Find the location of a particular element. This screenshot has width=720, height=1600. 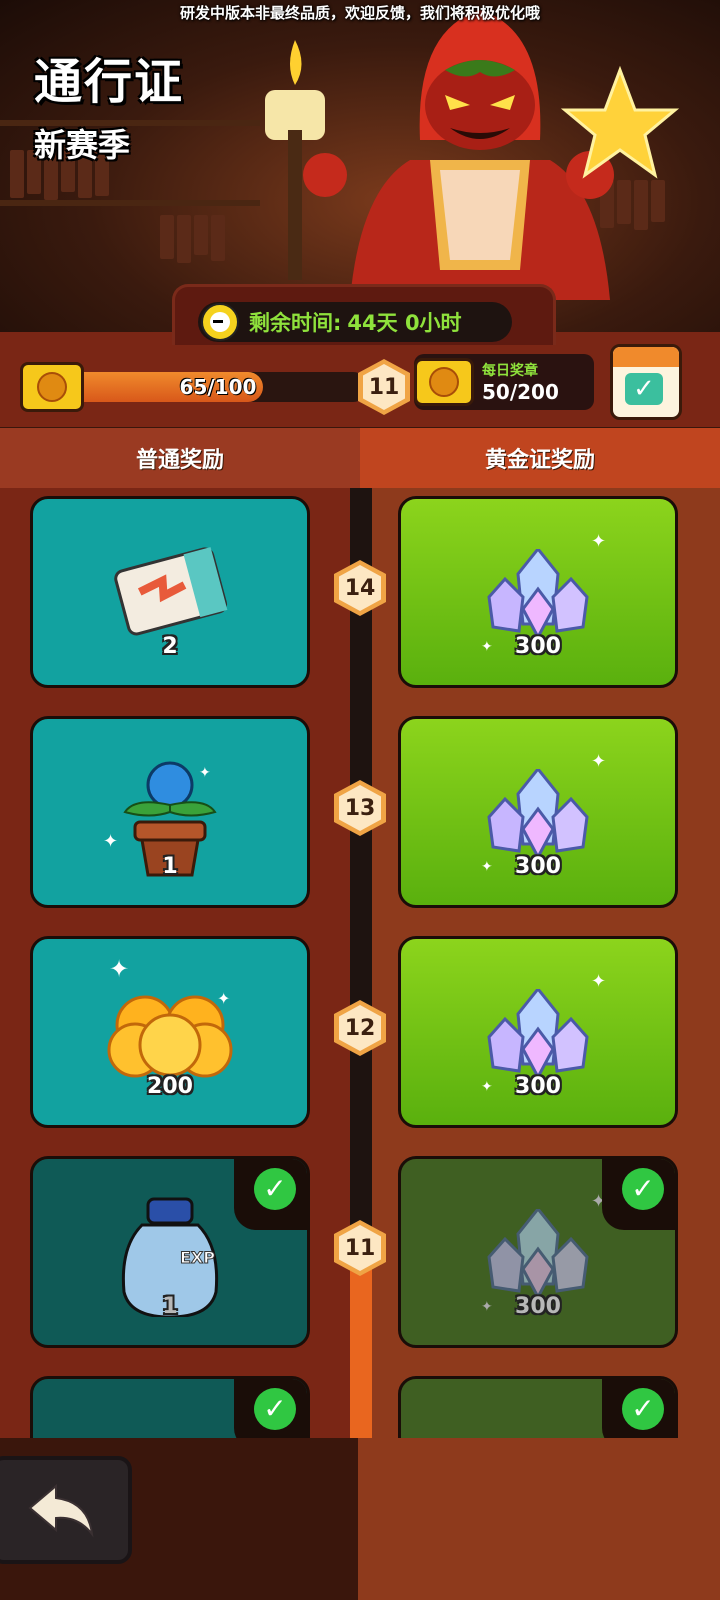

dev-notice: 研发中版本非最终品质，欢迎反馈，我们将积极优化哦 is located at coordinates (359, 13).